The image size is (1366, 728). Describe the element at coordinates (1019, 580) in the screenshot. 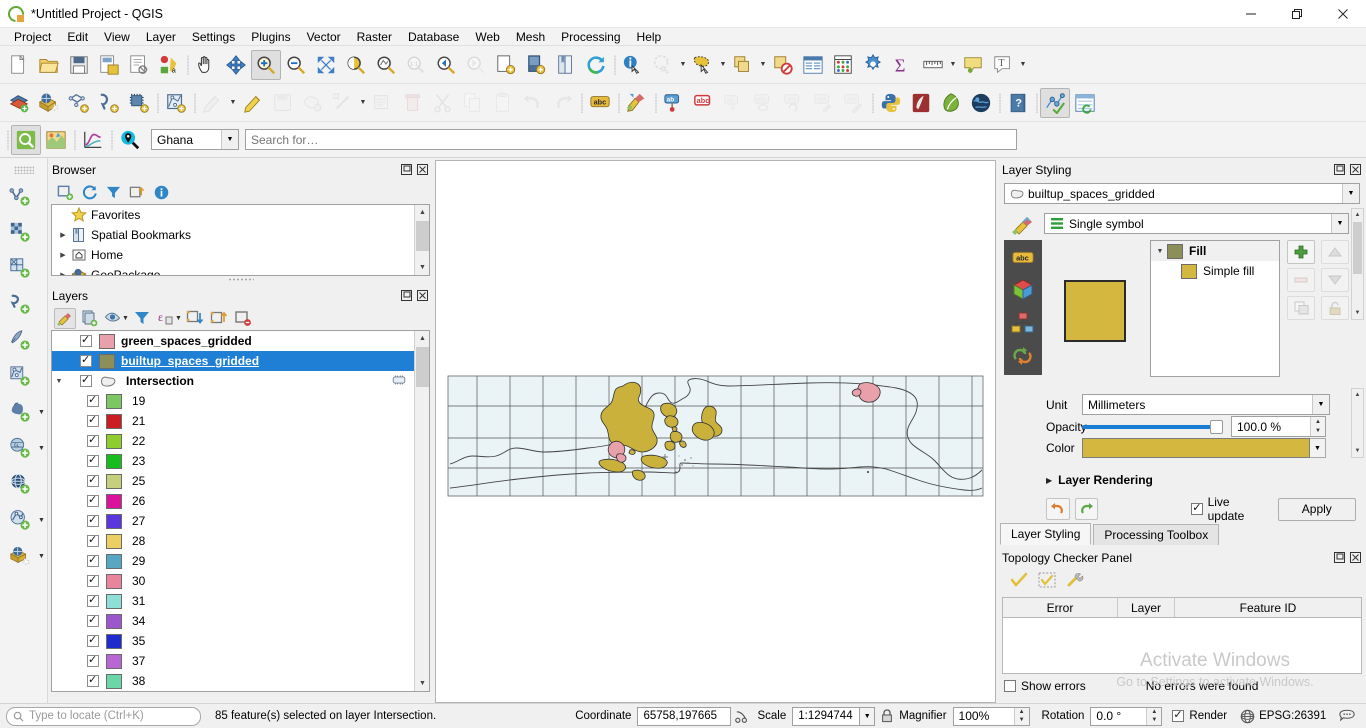

I see `validate-all-icon` at that location.